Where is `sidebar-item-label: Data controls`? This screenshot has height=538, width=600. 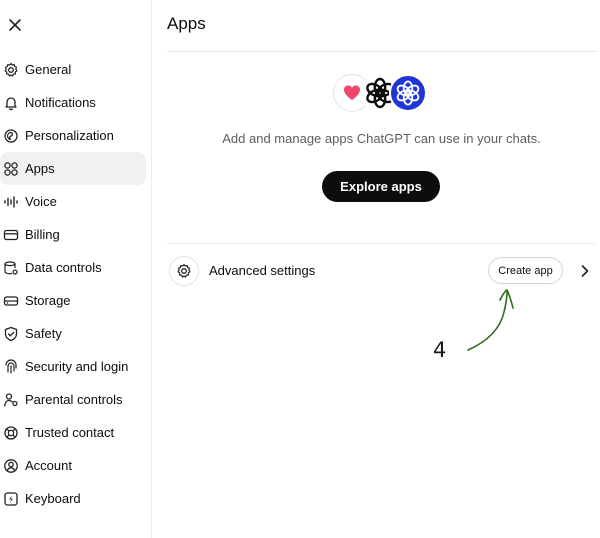 sidebar-item-label: Data controls is located at coordinates (63, 267).